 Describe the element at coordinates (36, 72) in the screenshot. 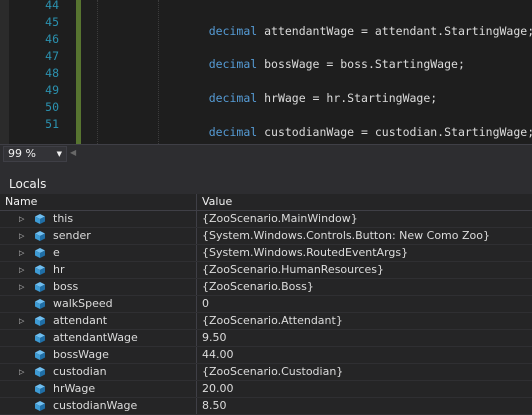

I see `line-number-gutter: 44 45 46 47 48 49 50 51` at that location.